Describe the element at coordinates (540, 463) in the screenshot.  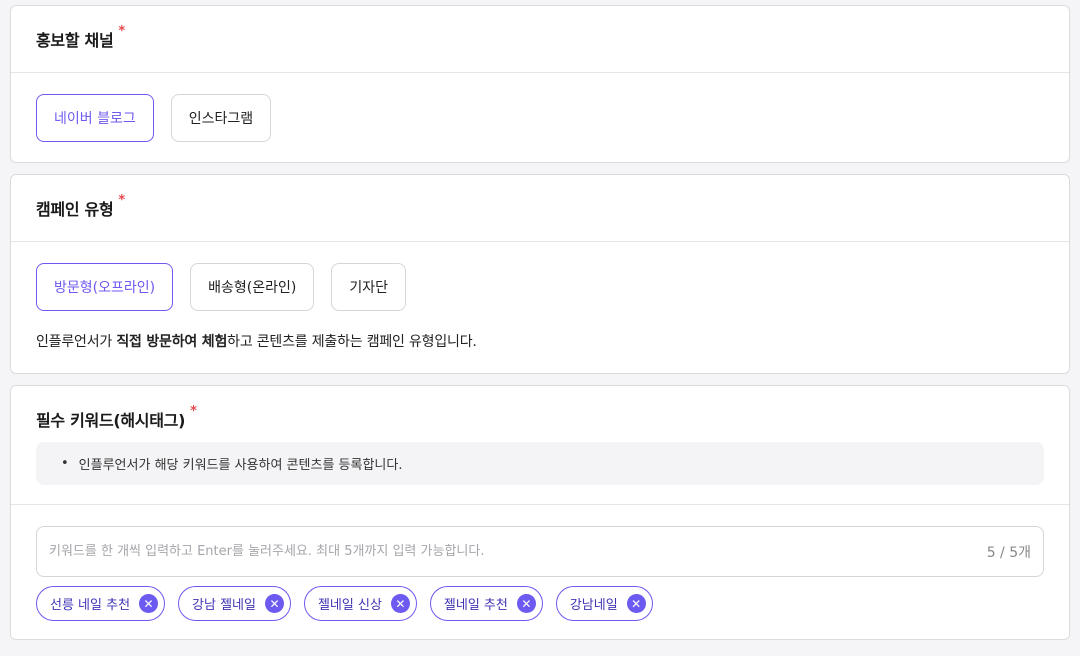
I see `keywords-hint: • 인플루언서가 해당 키워드를 사용하여 콘텐츠를 등록합니다.` at that location.